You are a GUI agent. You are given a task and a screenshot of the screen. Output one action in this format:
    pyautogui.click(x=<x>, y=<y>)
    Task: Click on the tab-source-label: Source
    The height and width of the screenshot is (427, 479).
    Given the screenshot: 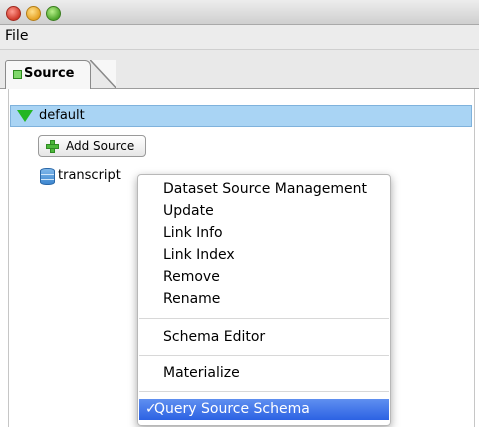 What is the action you would take?
    pyautogui.click(x=49, y=73)
    